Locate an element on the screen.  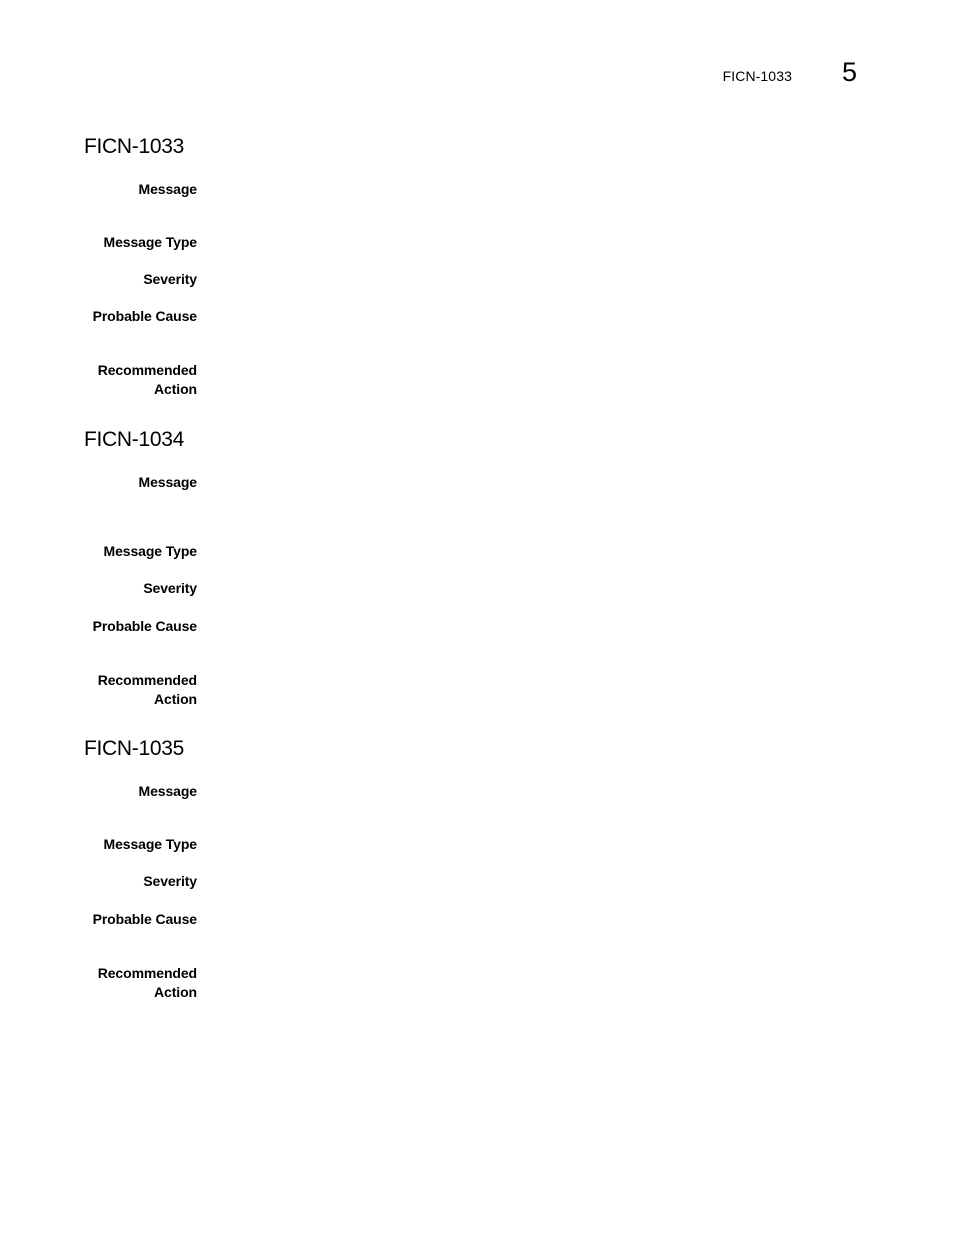
chapter-number: 5 is located at coordinates (849, 72).